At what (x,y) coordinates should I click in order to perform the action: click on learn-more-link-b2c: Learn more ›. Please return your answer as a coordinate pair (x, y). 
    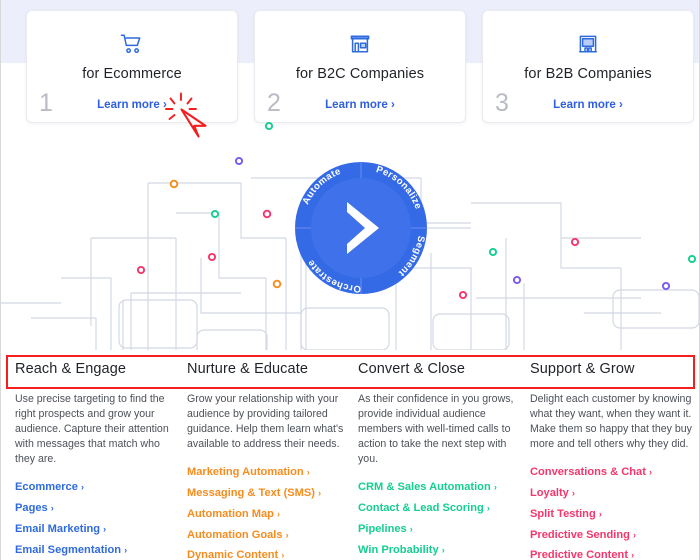
    Looking at the image, I should click on (360, 105).